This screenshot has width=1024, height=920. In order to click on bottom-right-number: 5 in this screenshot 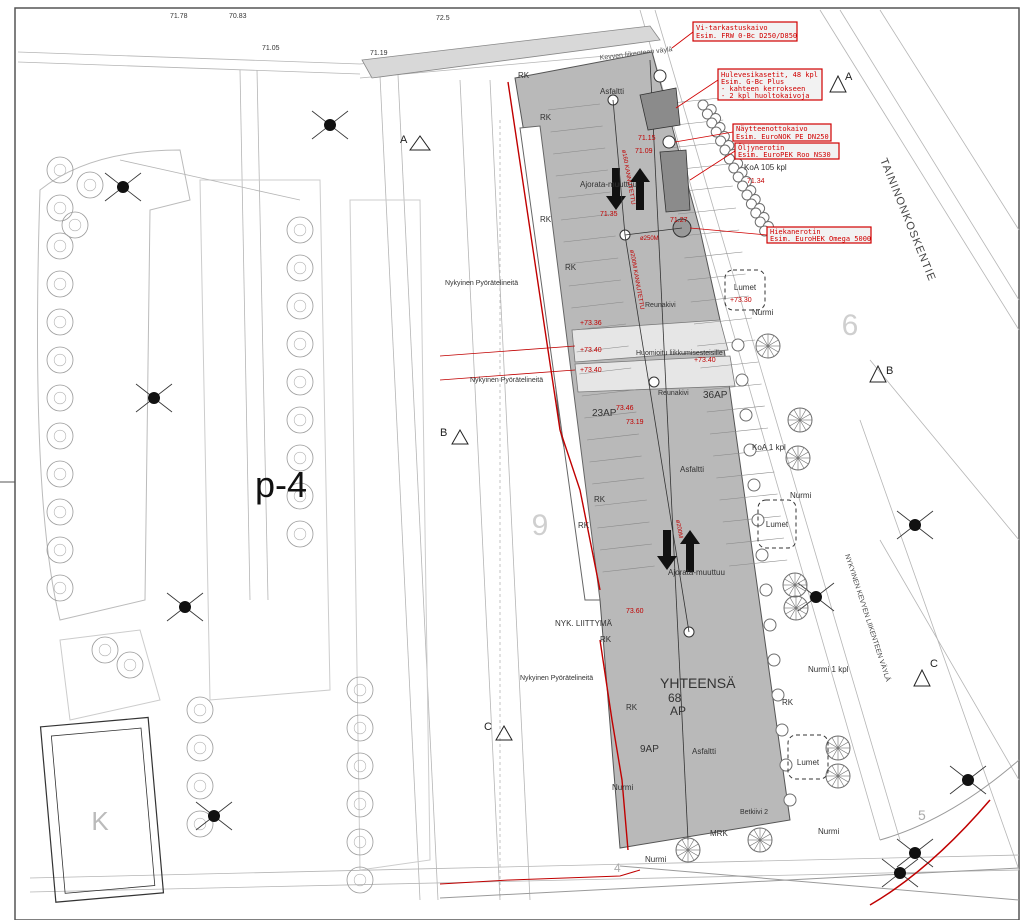, I will do `click(922, 815)`.